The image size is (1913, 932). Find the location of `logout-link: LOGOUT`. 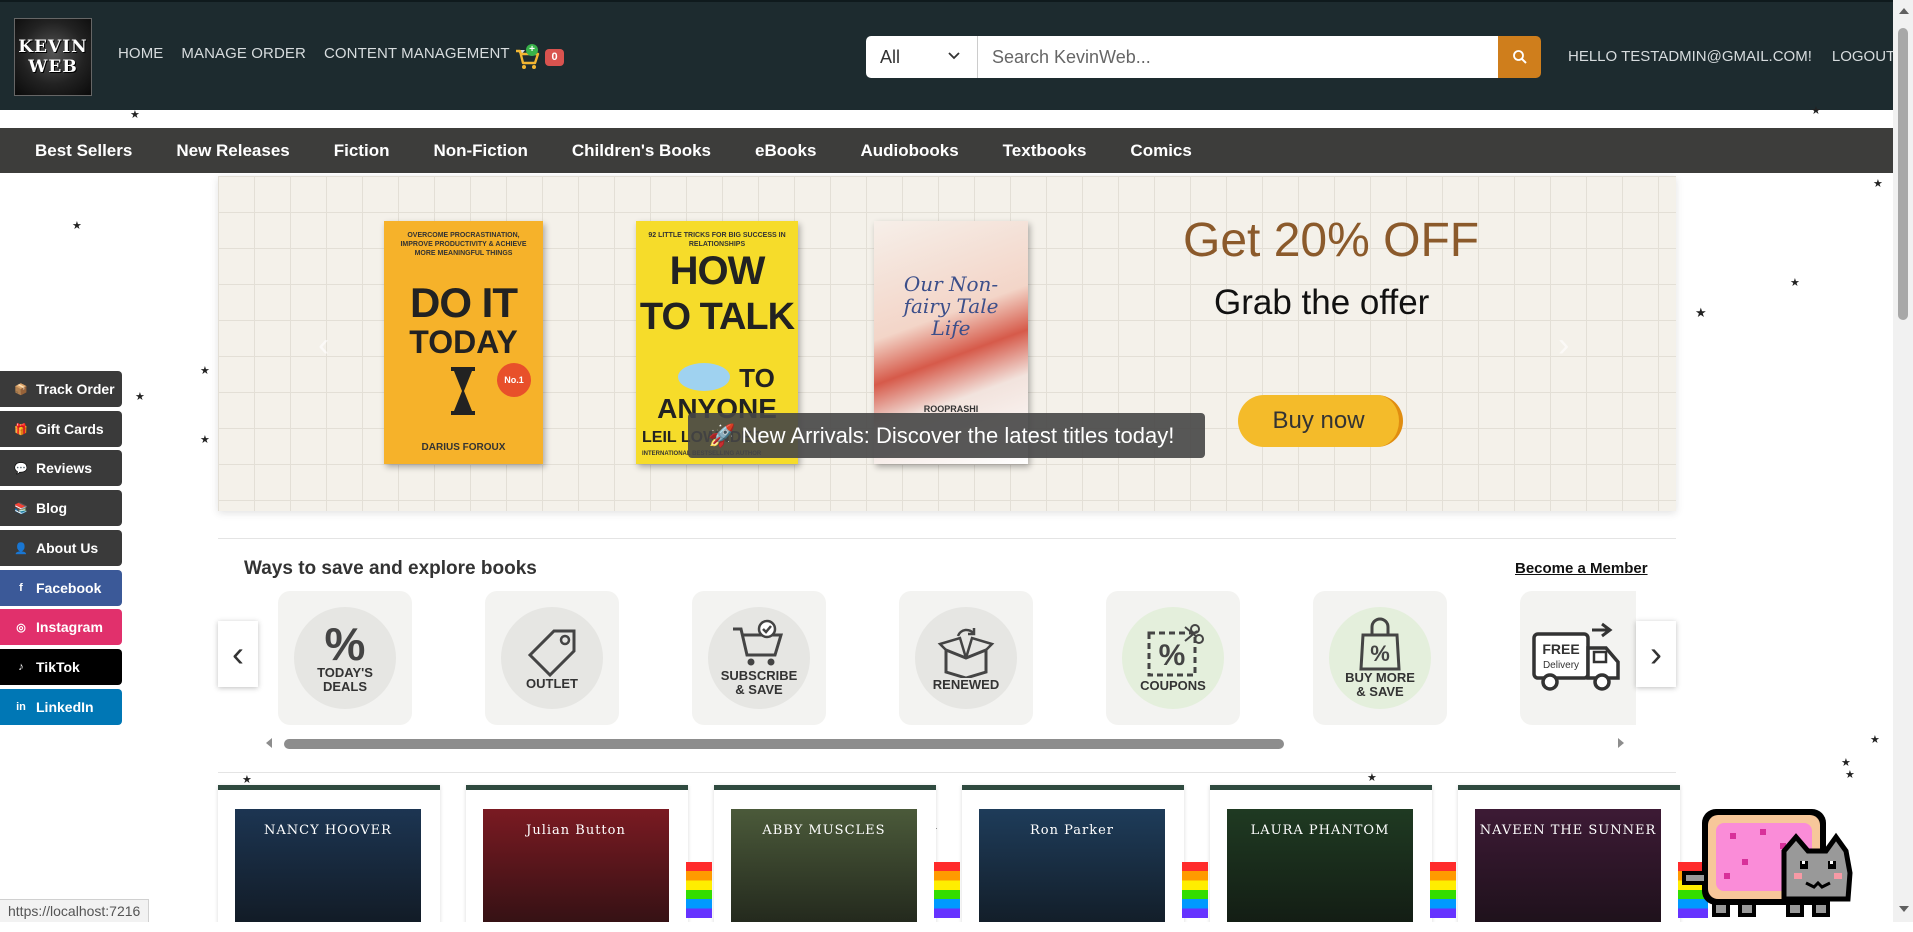

logout-link: LOGOUT is located at coordinates (1862, 56).